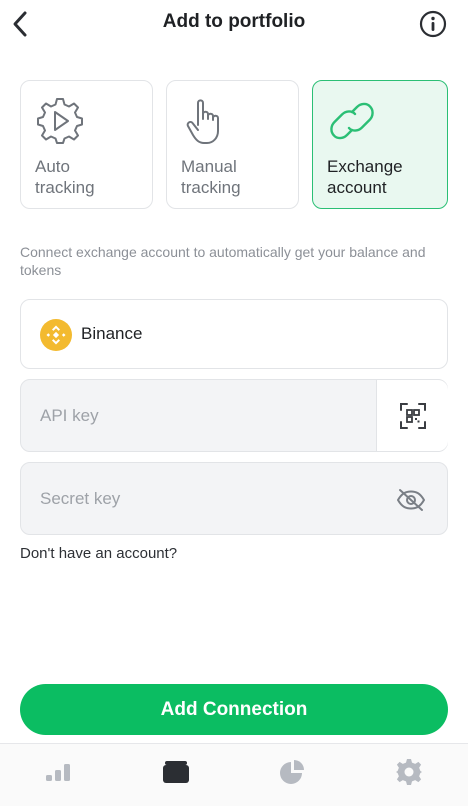  I want to click on tab-exchange-account: Exchange account, so click(380, 144).